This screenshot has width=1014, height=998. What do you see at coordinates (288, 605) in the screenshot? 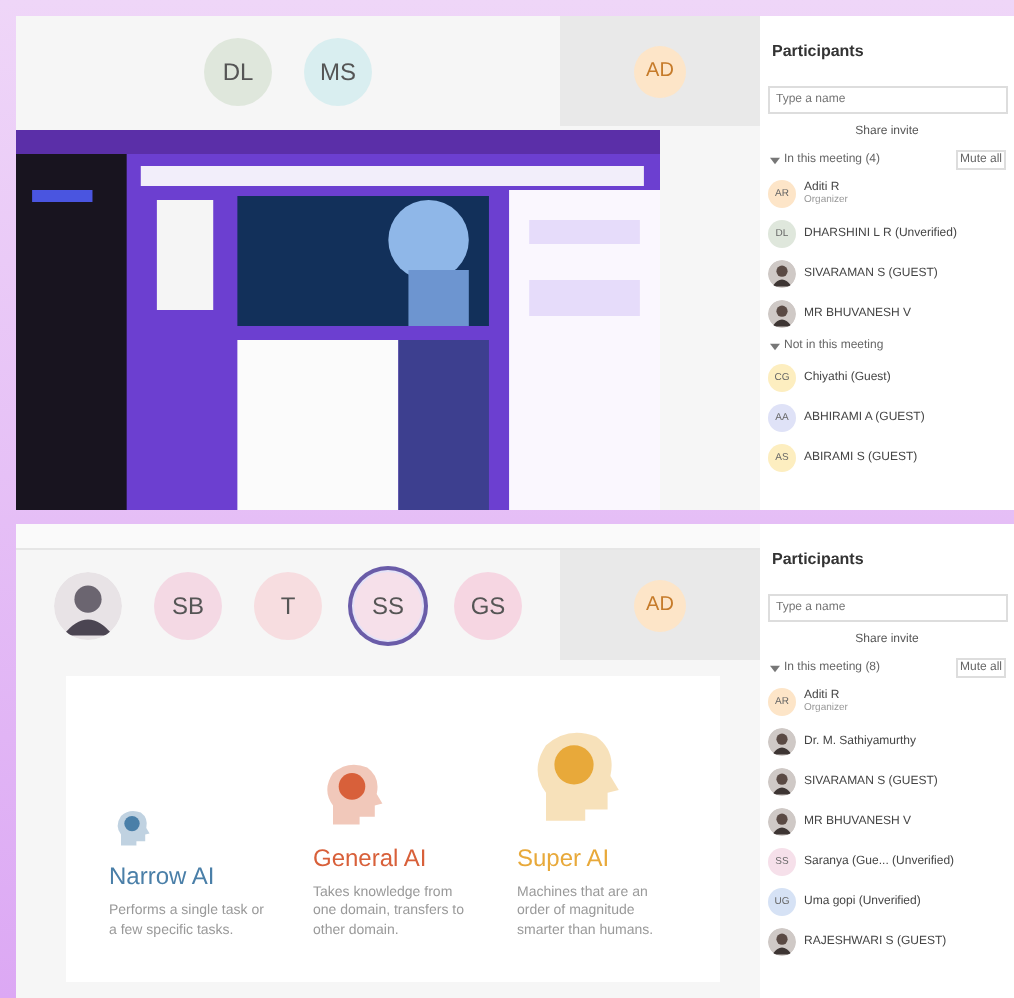
I see `participant-avatar: T` at bounding box center [288, 605].